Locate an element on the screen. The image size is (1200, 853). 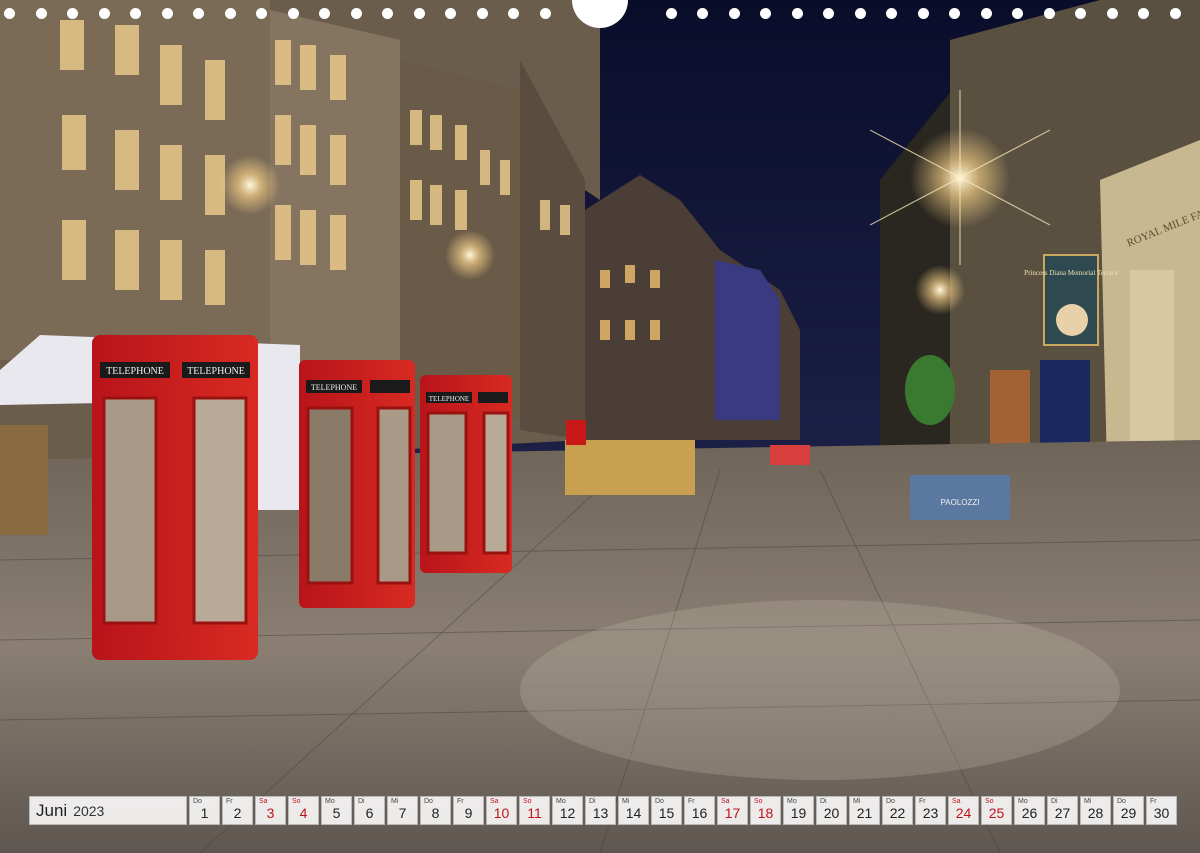
day-cell: Sa 10 is located at coordinates (501, 810).